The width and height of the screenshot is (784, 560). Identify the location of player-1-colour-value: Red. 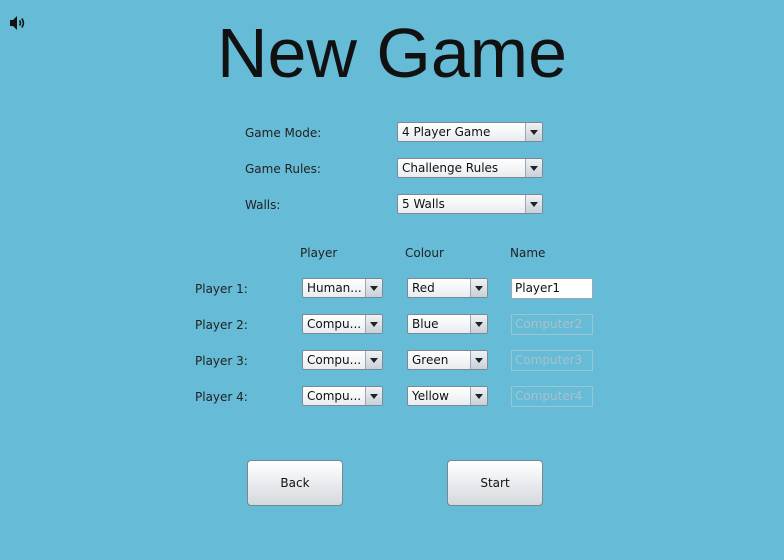
(423, 288).